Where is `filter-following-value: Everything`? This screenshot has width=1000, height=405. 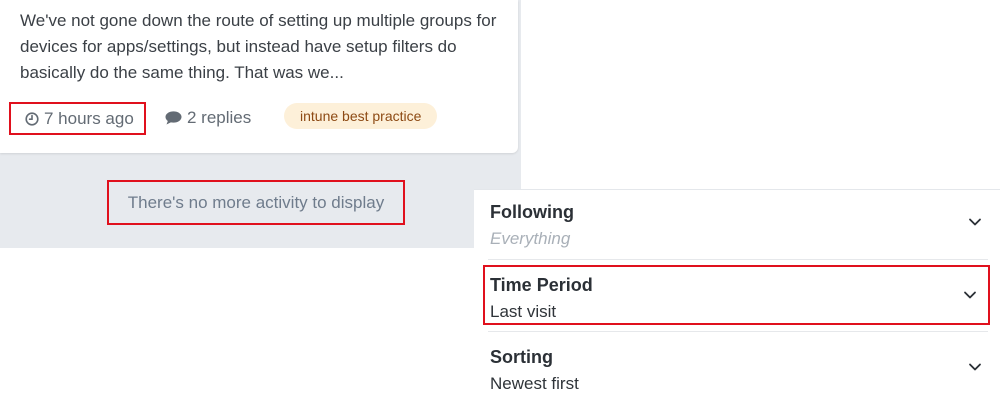
filter-following-value: Everything is located at coordinates (530, 238).